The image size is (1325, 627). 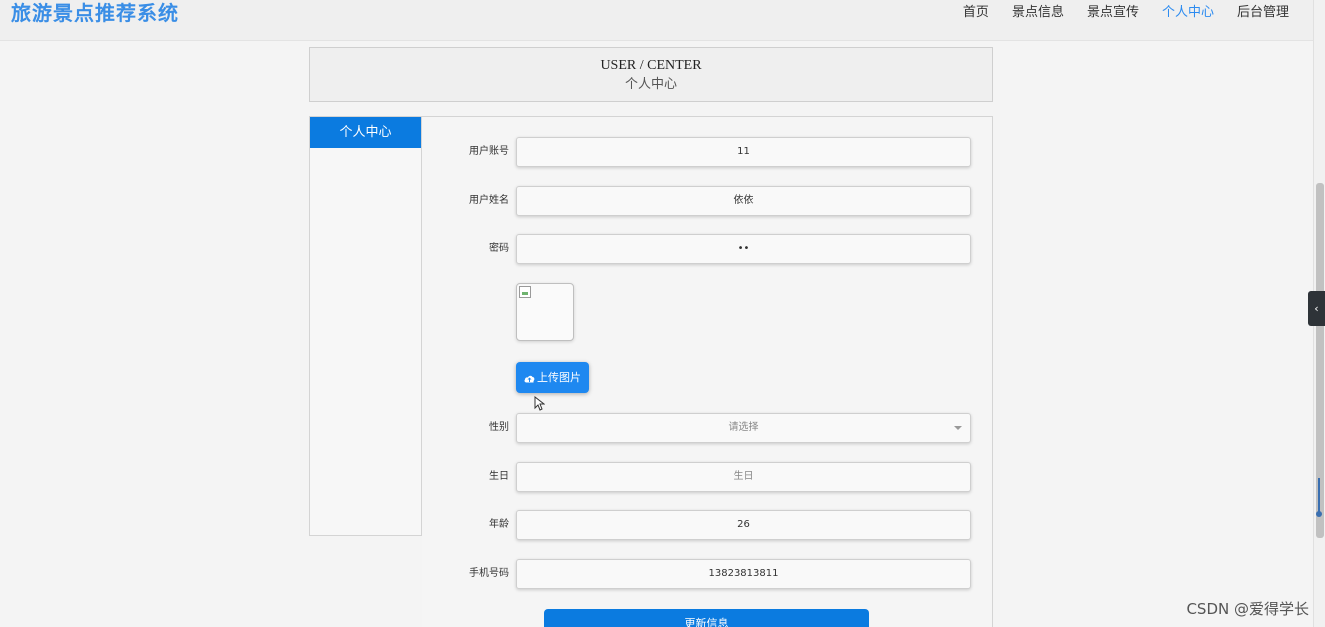 I want to click on upload-image-button: 上传图片, so click(x=552, y=377).